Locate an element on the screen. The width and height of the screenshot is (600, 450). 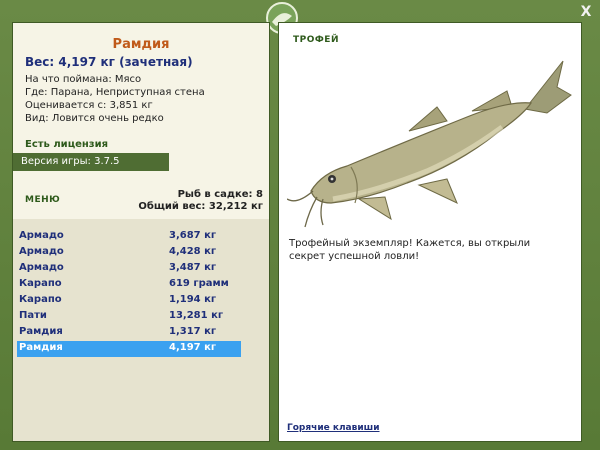
catch-row: Рамдия 1,317 кг is located at coordinates (129, 333).